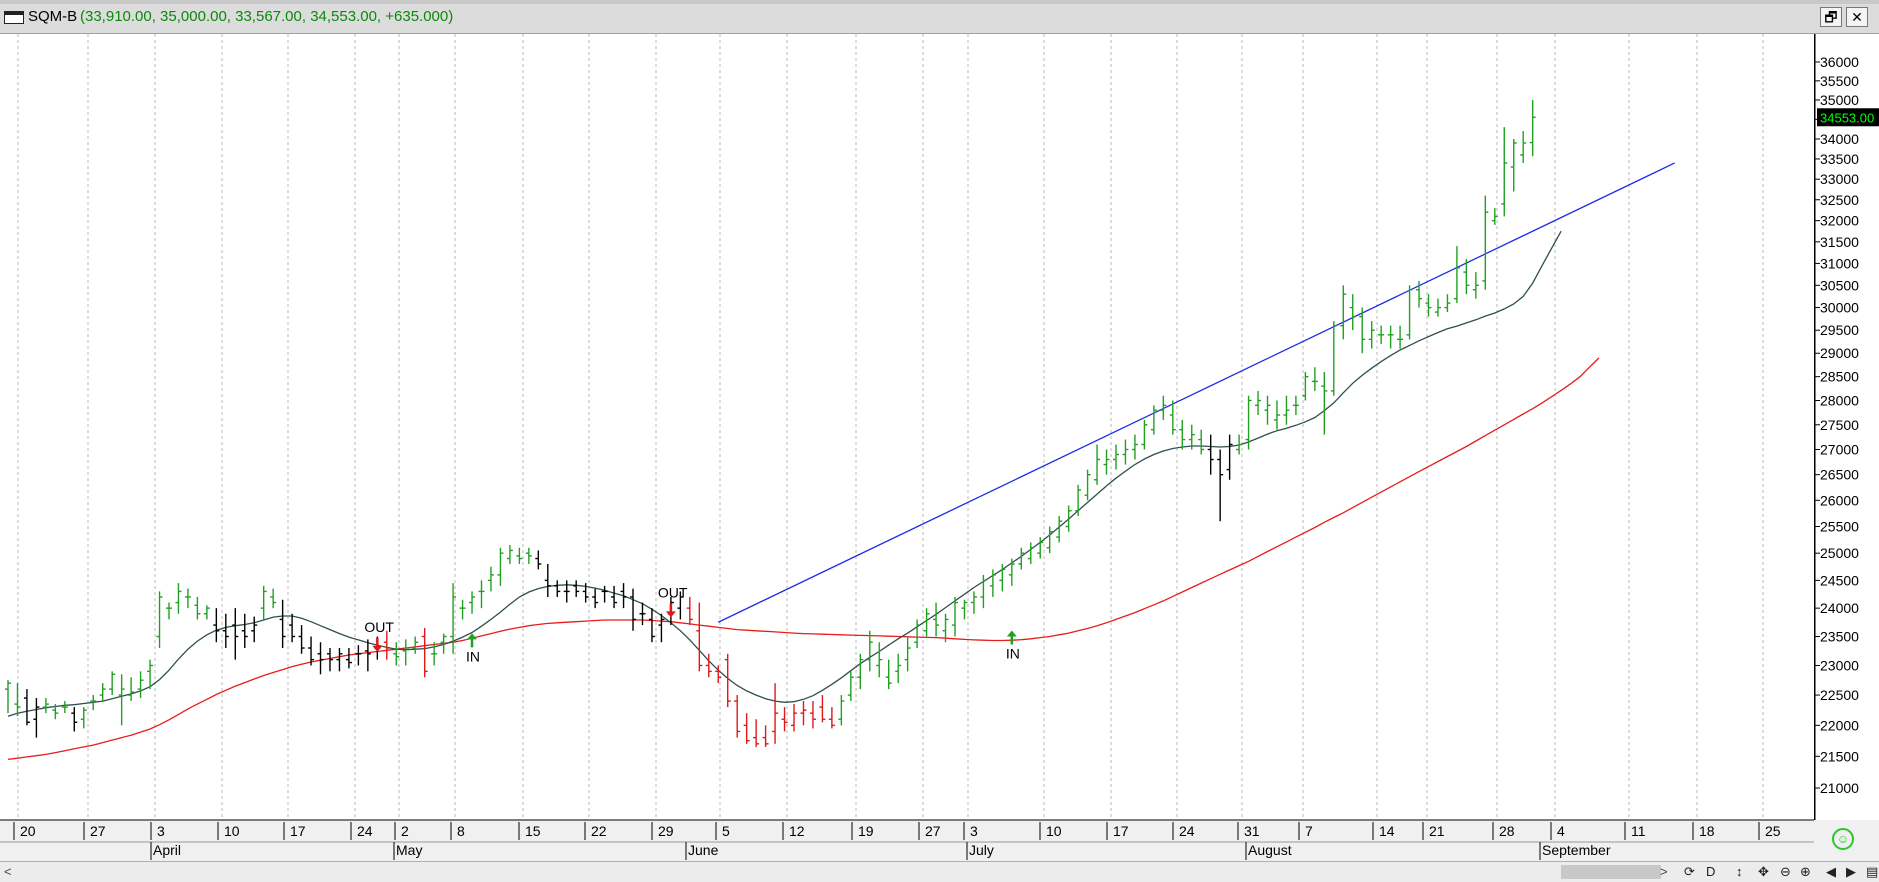 The height and width of the screenshot is (882, 1879). What do you see at coordinates (1839, 263) in the screenshot?
I see `y-tick-label: 31000` at bounding box center [1839, 263].